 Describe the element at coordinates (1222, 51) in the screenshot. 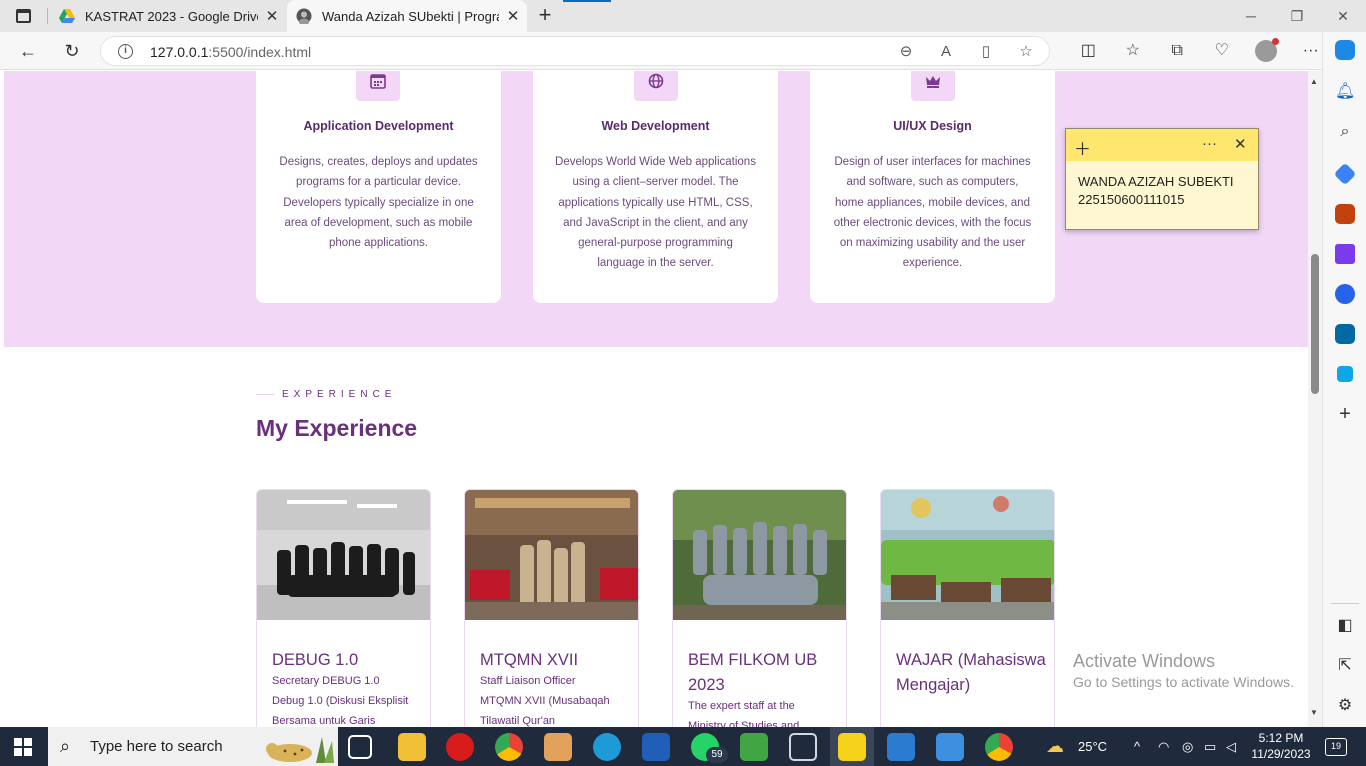

I see `browser-essentials-icon: ♡` at that location.